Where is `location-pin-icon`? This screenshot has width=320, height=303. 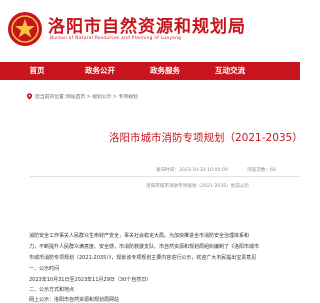 location-pin-icon is located at coordinates (29, 96).